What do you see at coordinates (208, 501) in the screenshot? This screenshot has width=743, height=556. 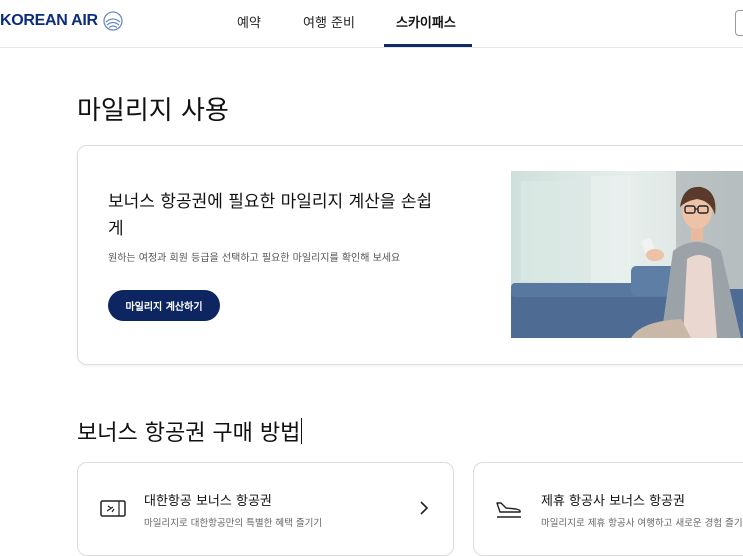 I see `korean-air-bonus-ticket-title: 대한항공 보너스 항공권` at bounding box center [208, 501].